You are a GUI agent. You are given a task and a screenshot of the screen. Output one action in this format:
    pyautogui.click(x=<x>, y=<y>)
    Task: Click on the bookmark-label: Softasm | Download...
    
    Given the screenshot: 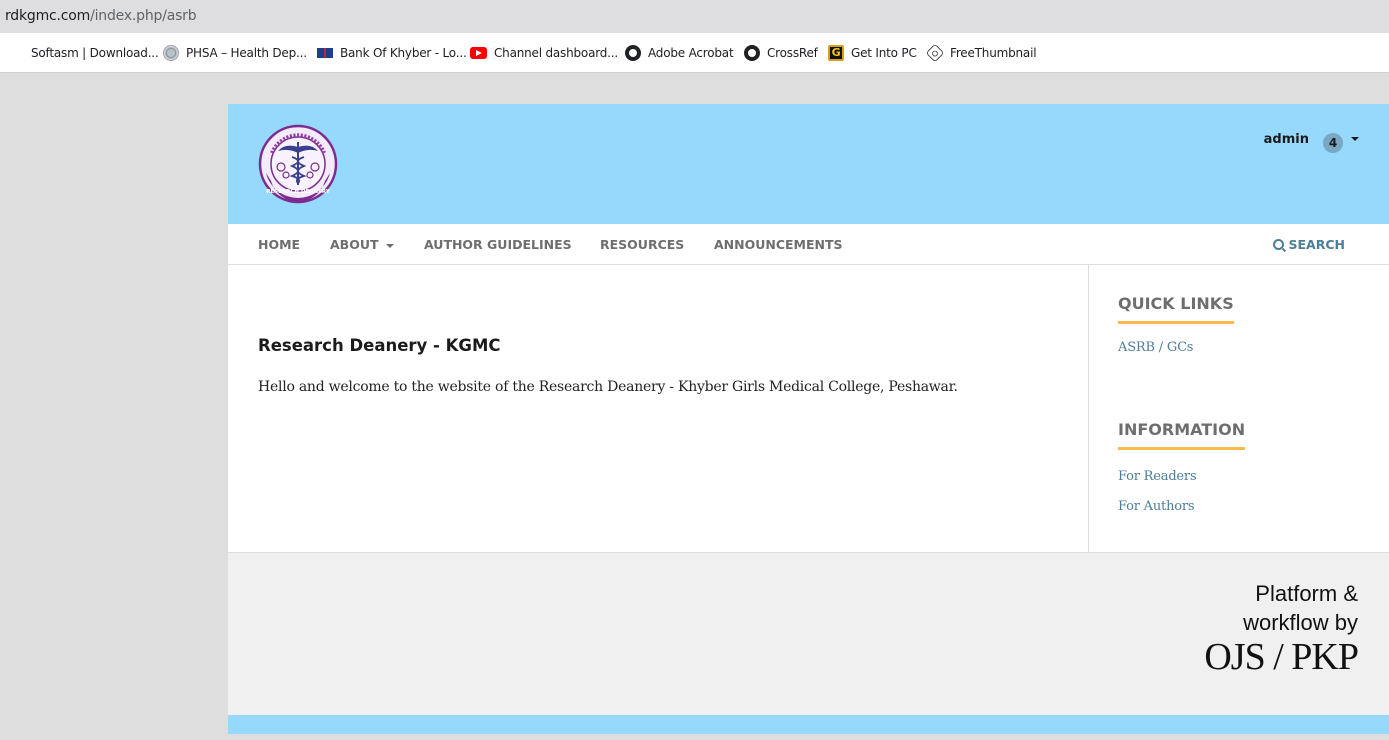 What is the action you would take?
    pyautogui.click(x=95, y=53)
    